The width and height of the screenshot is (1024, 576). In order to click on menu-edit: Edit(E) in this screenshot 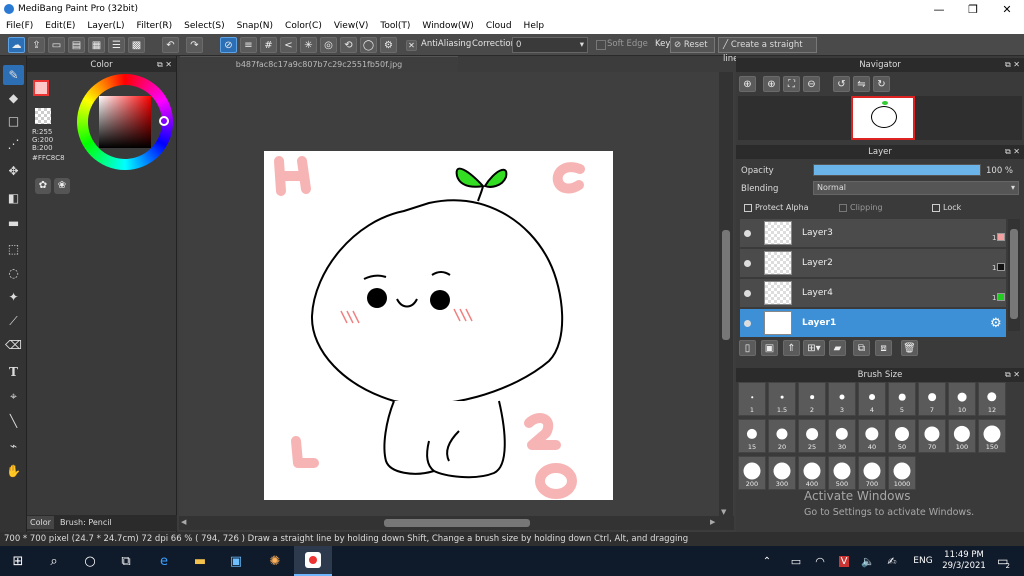, I will do `click(60, 26)`.